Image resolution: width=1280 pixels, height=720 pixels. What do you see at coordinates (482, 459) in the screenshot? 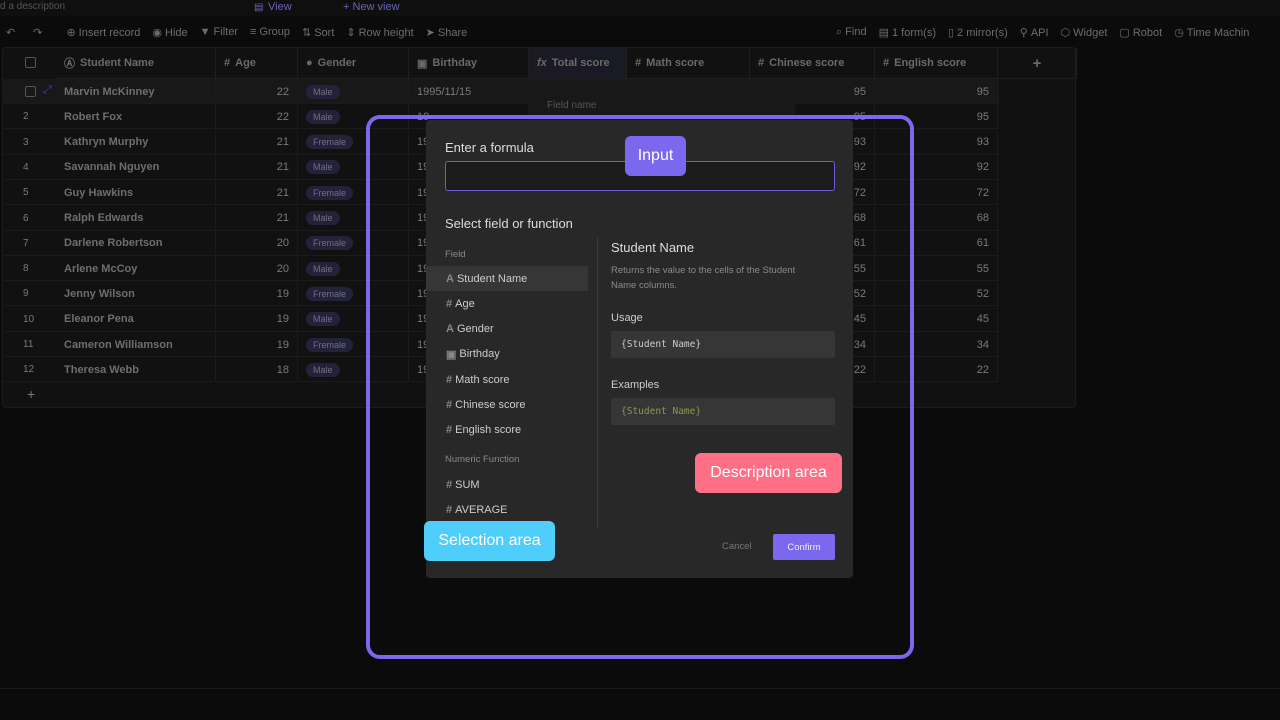
I see `function-group-label: Numeric Function` at bounding box center [482, 459].